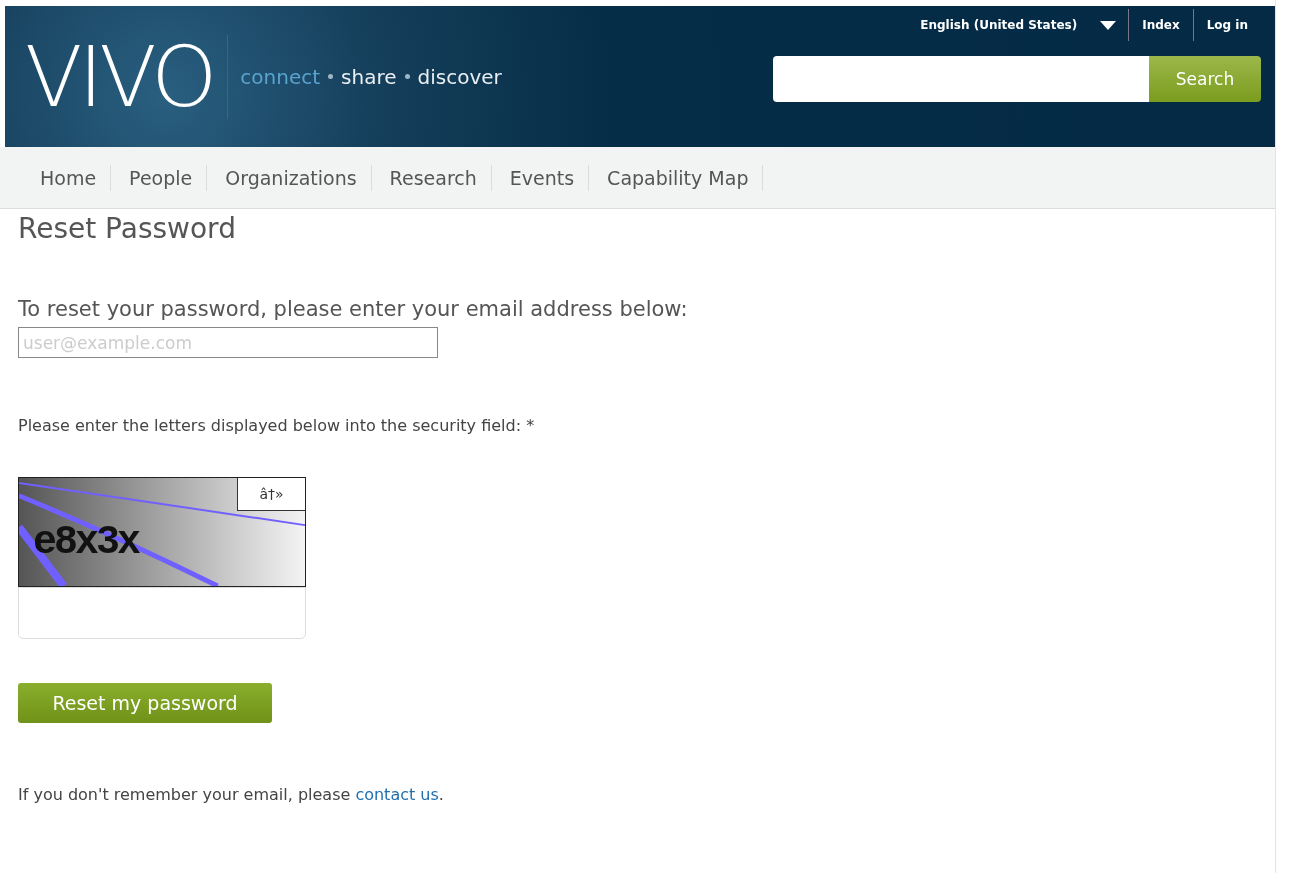 The width and height of the screenshot is (1290, 873). I want to click on instruction-text: To reset your password, please enter your email address below:, so click(353, 309).